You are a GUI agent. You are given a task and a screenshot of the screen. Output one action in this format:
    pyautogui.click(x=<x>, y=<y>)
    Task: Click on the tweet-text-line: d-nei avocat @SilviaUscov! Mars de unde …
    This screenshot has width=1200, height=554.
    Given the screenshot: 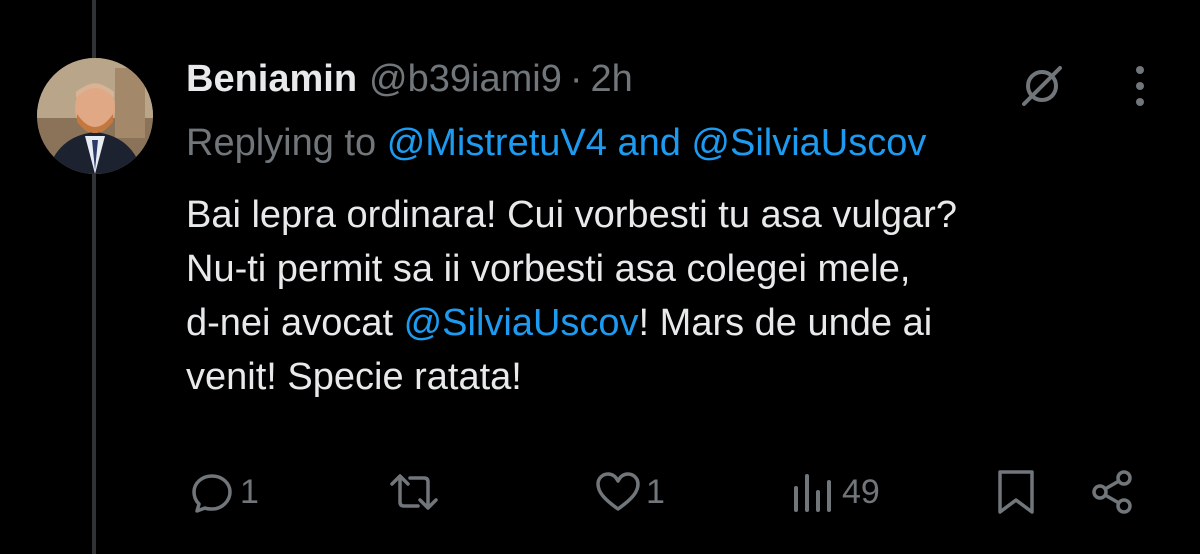 What is the action you would take?
    pyautogui.click(x=676, y=323)
    